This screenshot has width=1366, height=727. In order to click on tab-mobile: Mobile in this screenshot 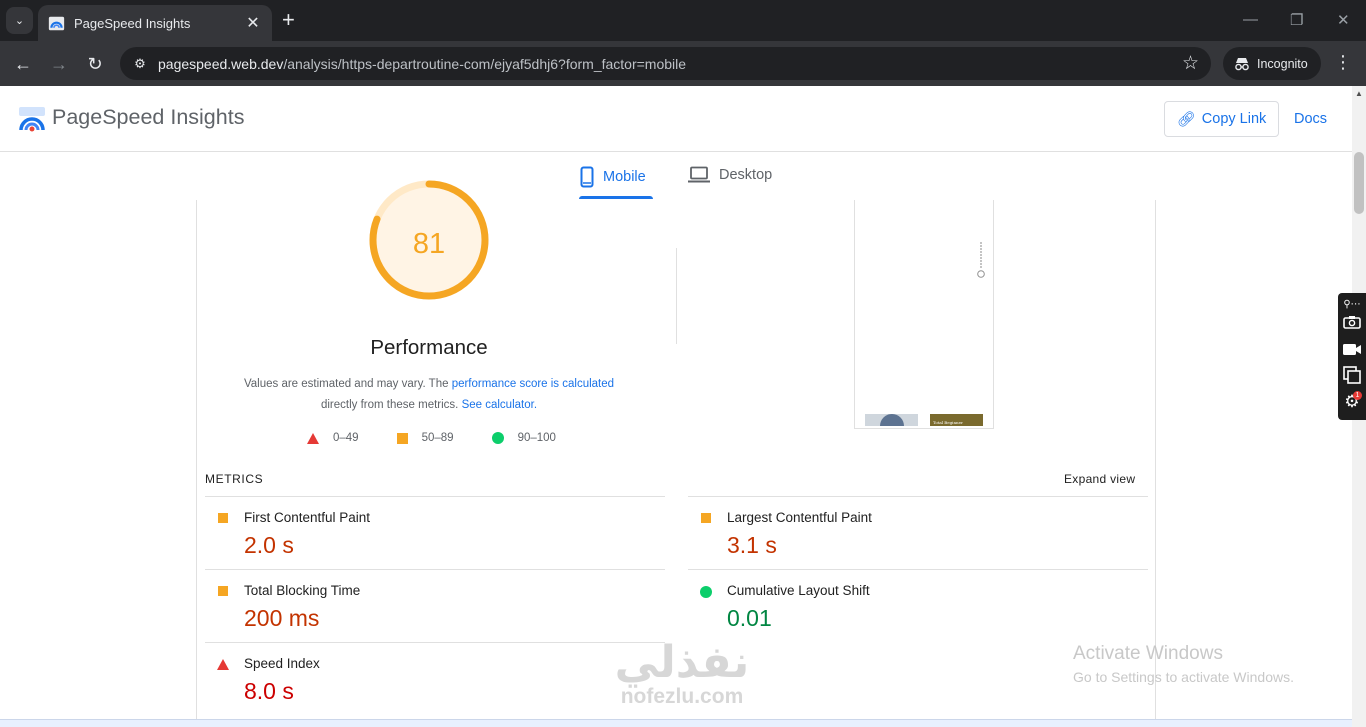, I will do `click(613, 177)`.